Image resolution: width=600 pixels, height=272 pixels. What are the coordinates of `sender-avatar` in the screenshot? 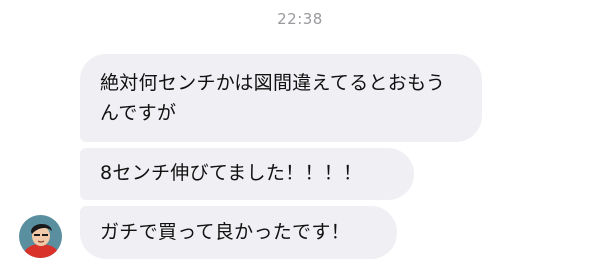 It's located at (40, 236).